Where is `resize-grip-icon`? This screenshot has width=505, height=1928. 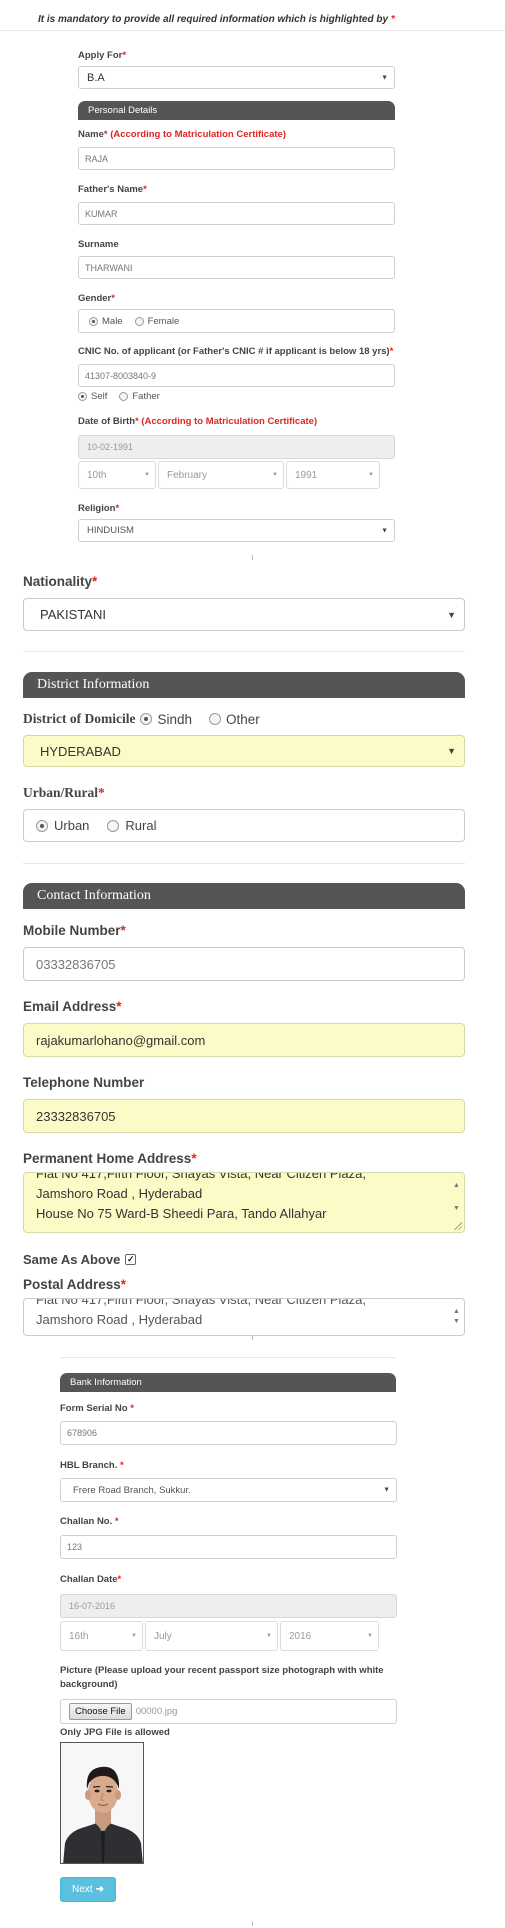
resize-grip-icon is located at coordinates (458, 1226).